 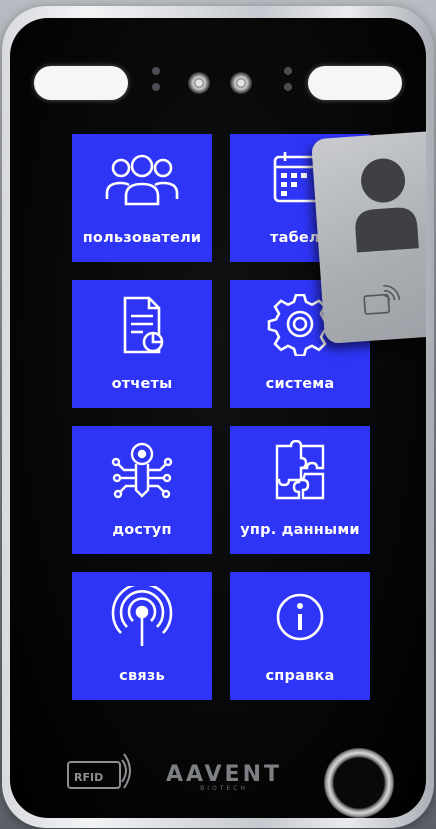 What do you see at coordinates (300, 617) in the screenshot?
I see `info-icon` at bounding box center [300, 617].